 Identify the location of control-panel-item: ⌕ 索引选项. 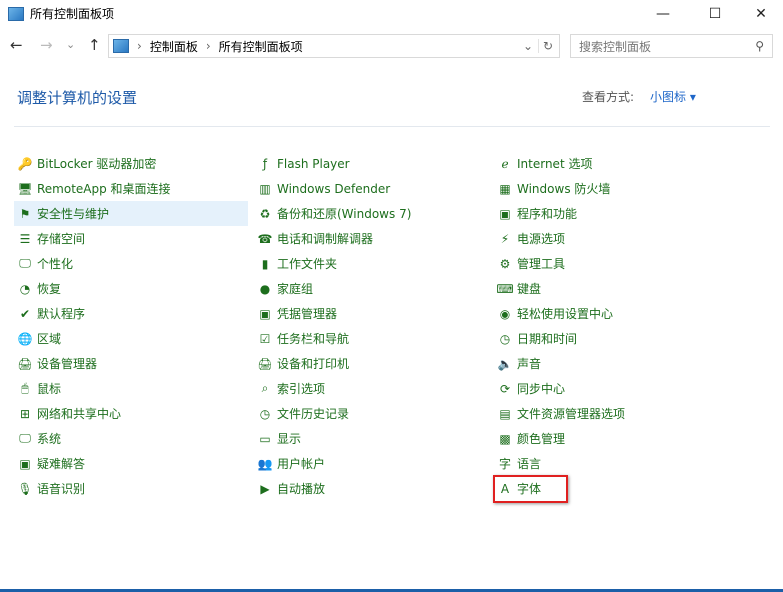
(371, 388).